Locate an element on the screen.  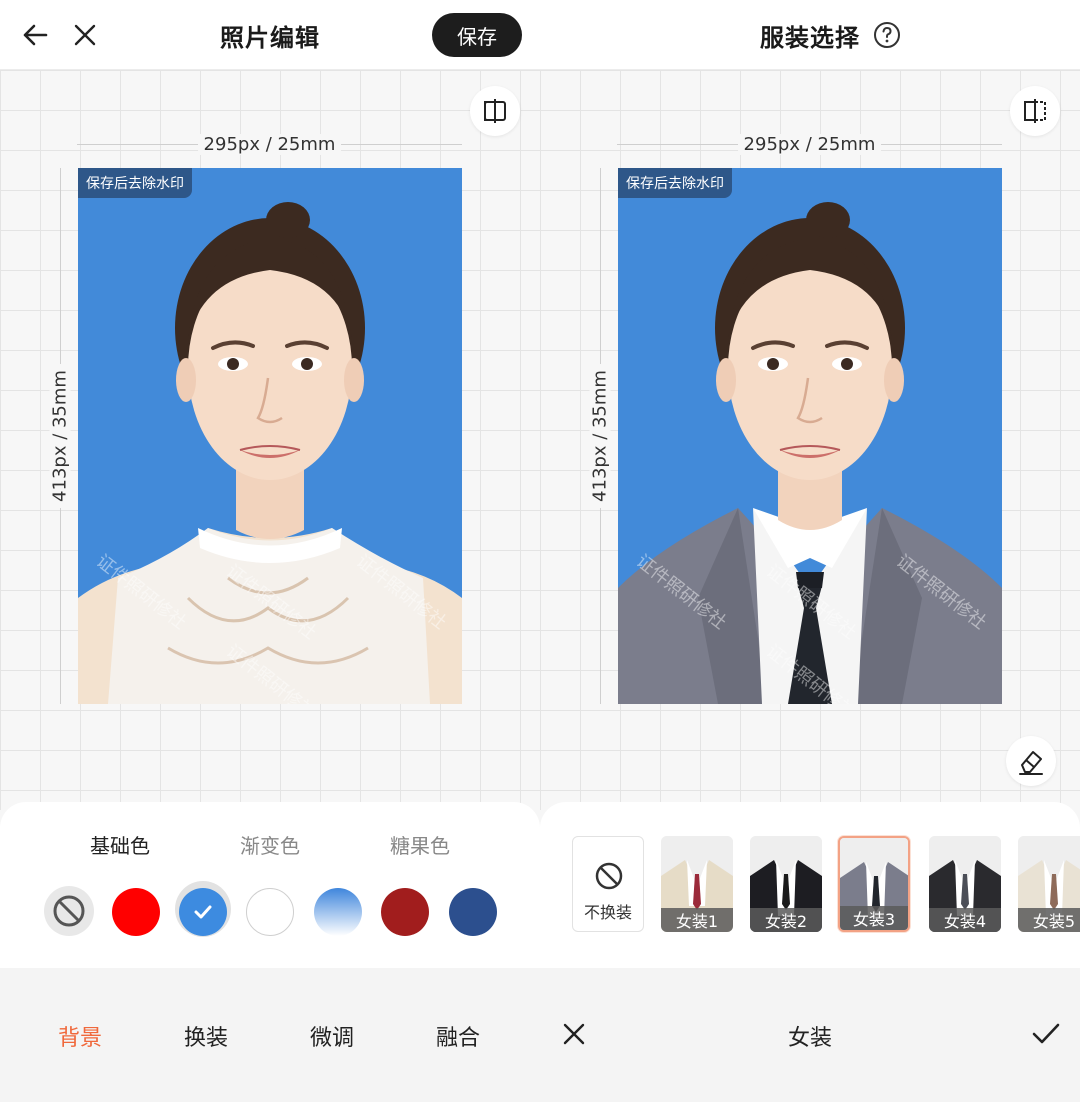
tab-change-outfit: 换装 is located at coordinates (206, 1036).